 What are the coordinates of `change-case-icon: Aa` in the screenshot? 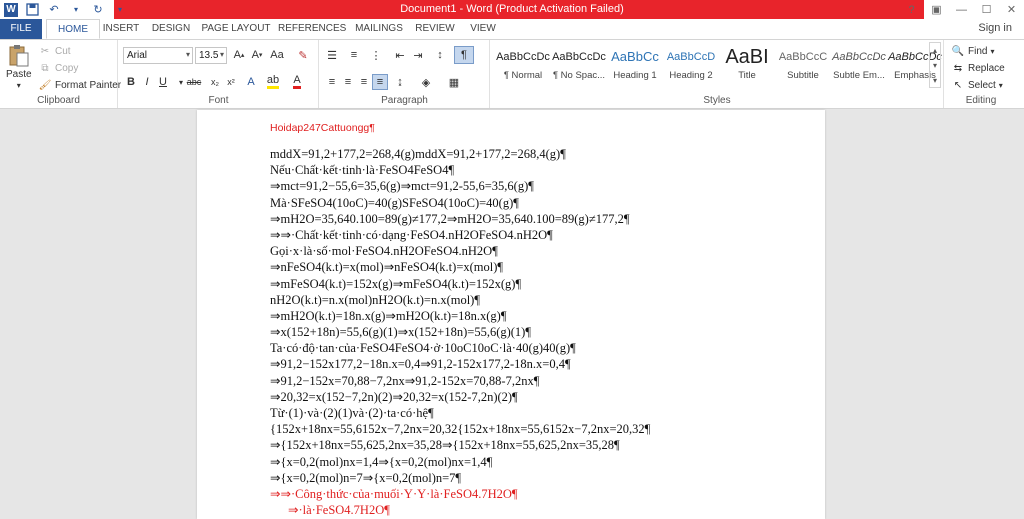 It's located at (277, 55).